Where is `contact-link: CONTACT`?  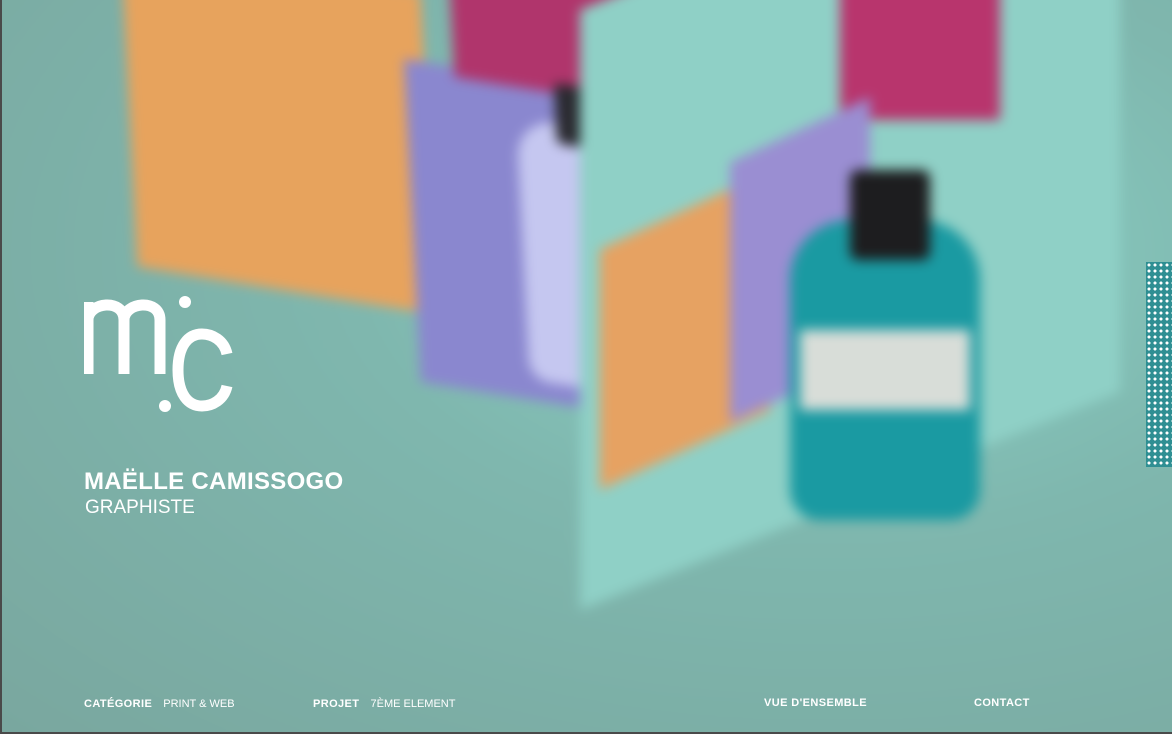 contact-link: CONTACT is located at coordinates (1002, 703).